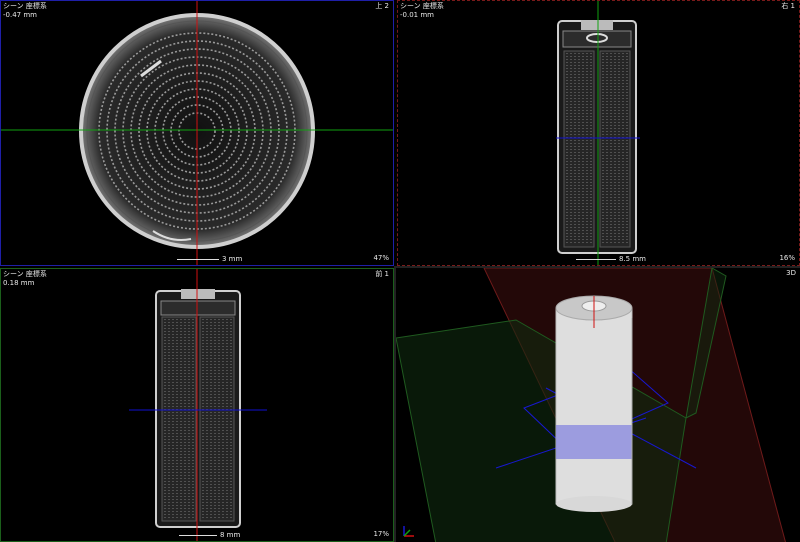 Image resolution: width=800 pixels, height=542 pixels. I want to click on view-orientation-label: 前 1, so click(382, 274).